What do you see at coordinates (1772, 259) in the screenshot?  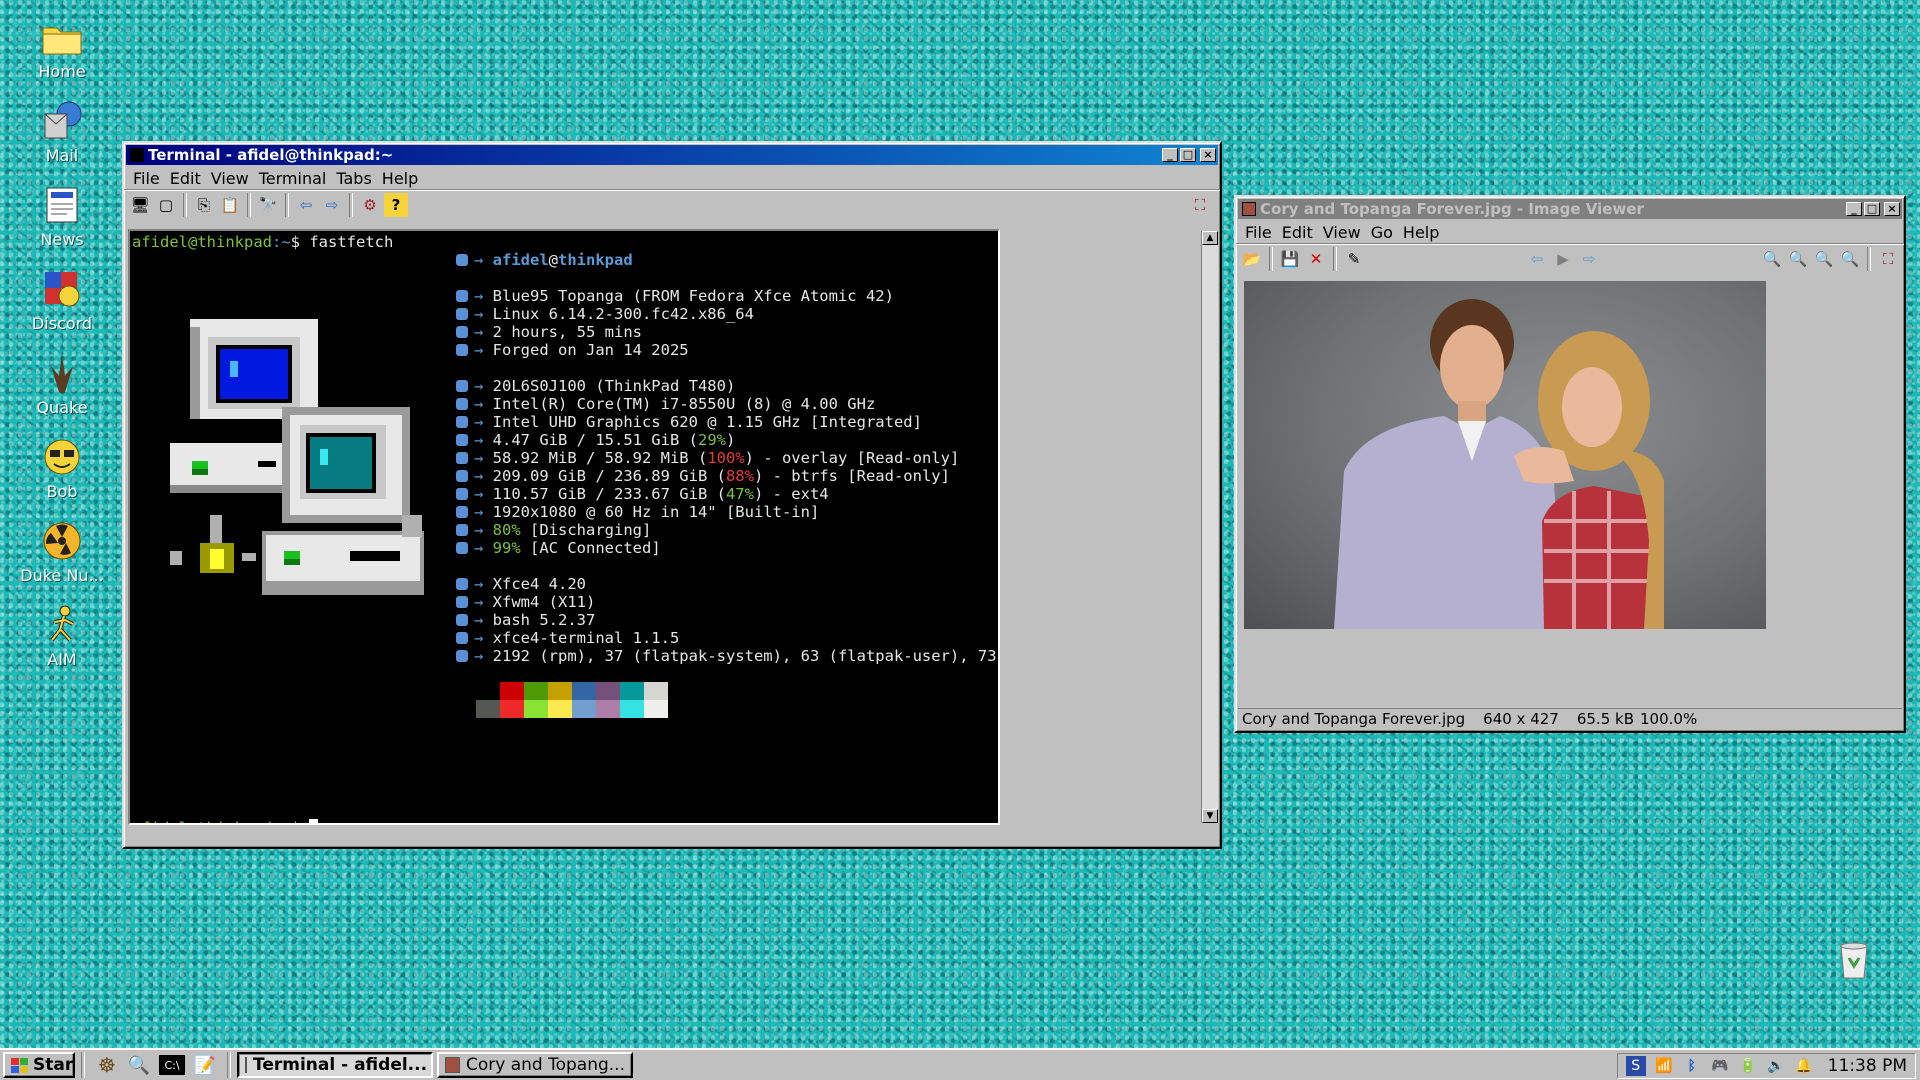 I see `zoom-in-icon: 🔍` at bounding box center [1772, 259].